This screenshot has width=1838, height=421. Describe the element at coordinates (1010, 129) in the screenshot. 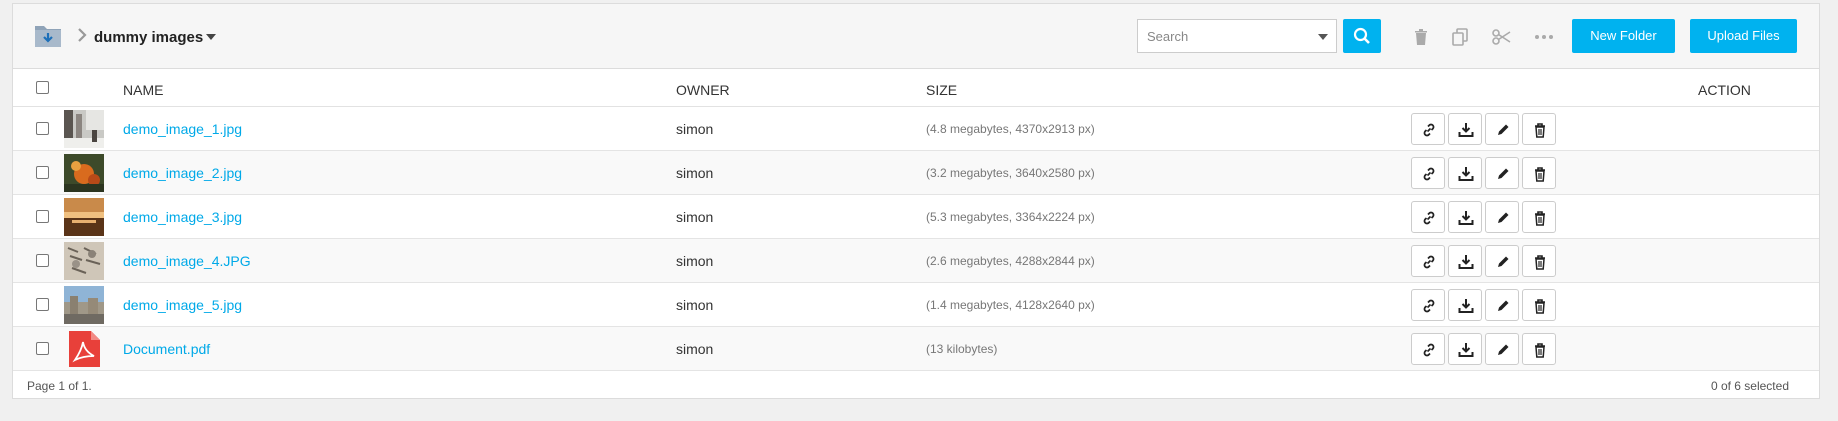

I see `file-size: (4.8 megabytes, 4370x2913 px)` at that location.